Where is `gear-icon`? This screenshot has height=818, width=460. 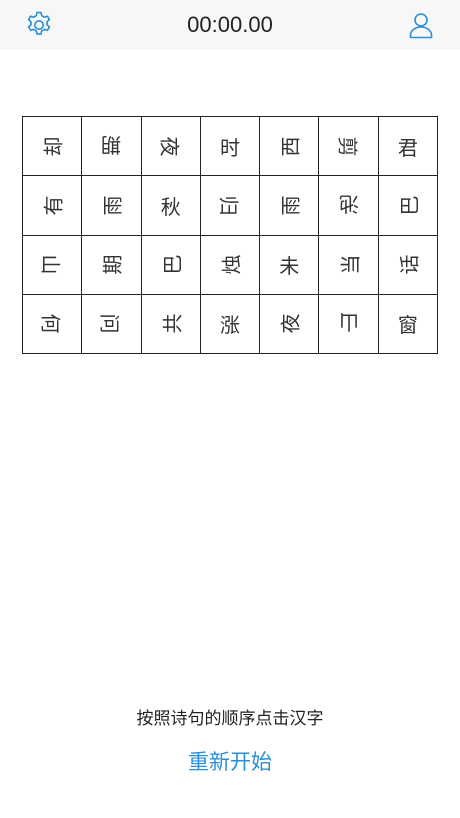
gear-icon is located at coordinates (39, 23).